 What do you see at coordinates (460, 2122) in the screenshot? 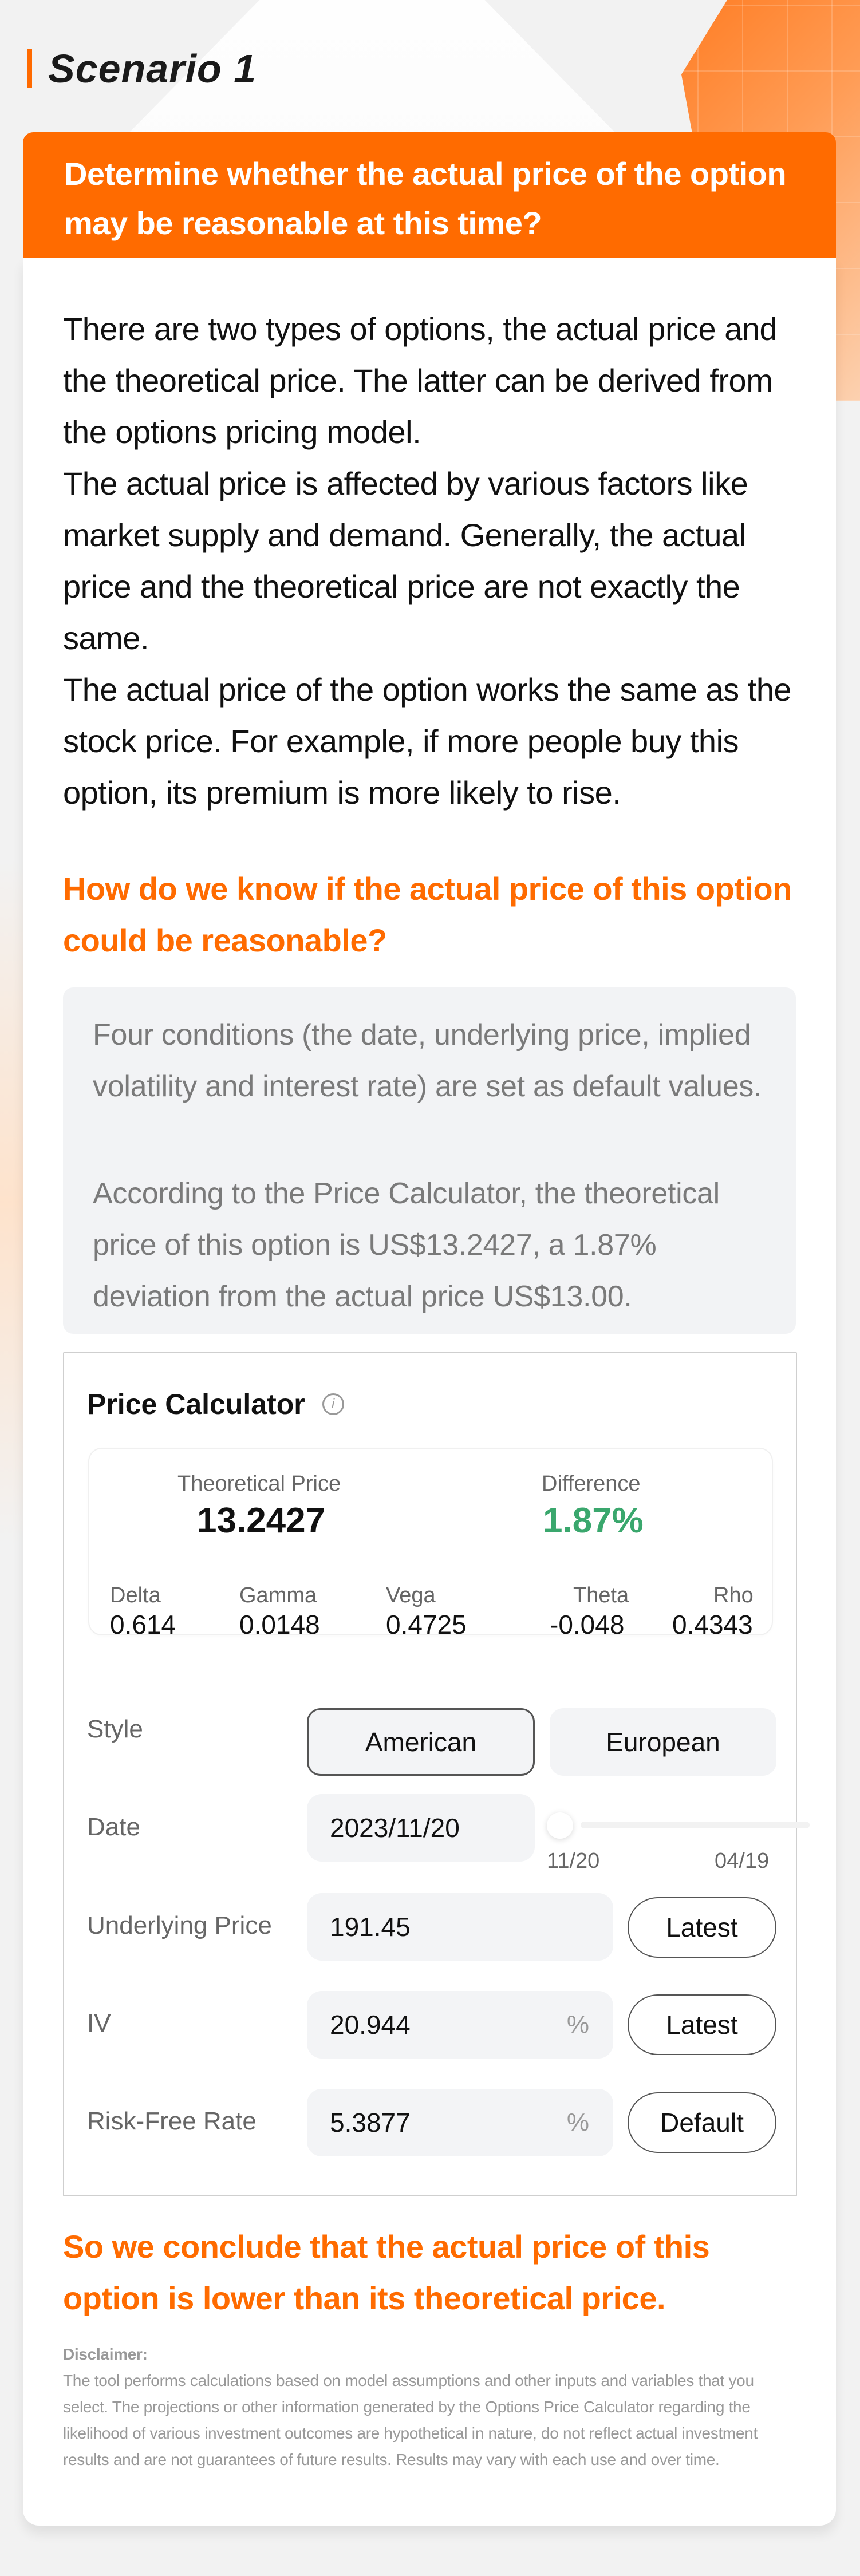
I see `risk-free-rate-input: 5.3877 %` at bounding box center [460, 2122].